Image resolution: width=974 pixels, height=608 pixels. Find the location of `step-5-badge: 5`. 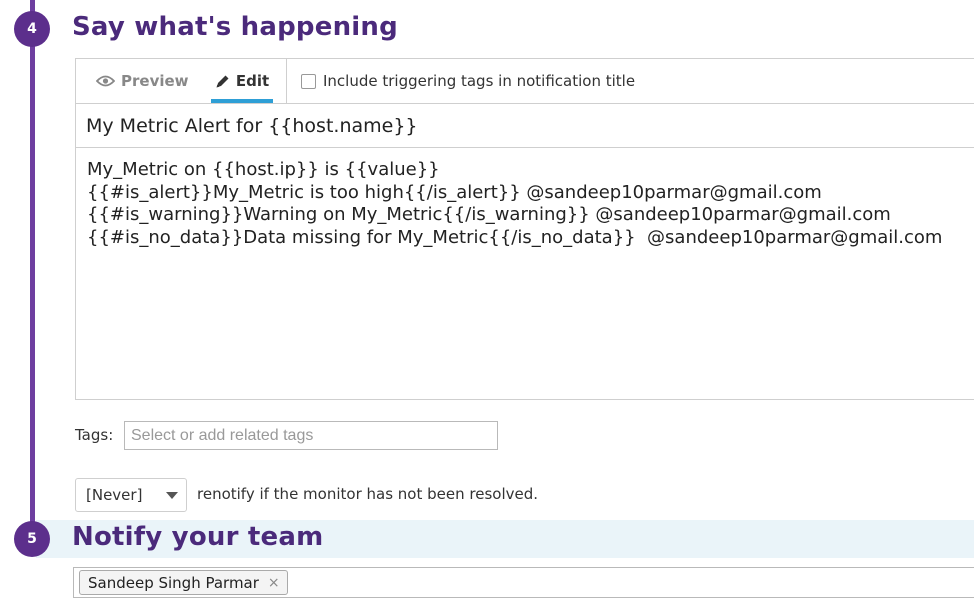

step-5-badge: 5 is located at coordinates (32, 539).